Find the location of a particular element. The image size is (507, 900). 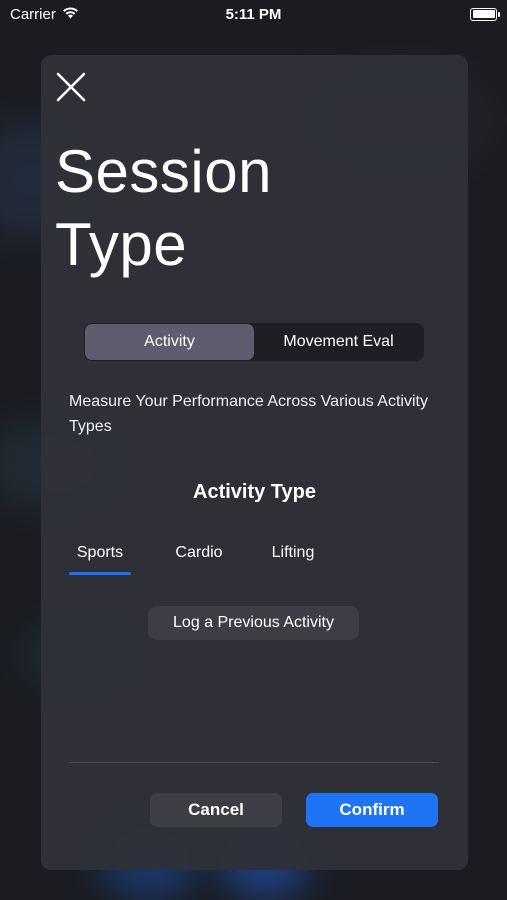

segment-activity: Activity is located at coordinates (169, 342).